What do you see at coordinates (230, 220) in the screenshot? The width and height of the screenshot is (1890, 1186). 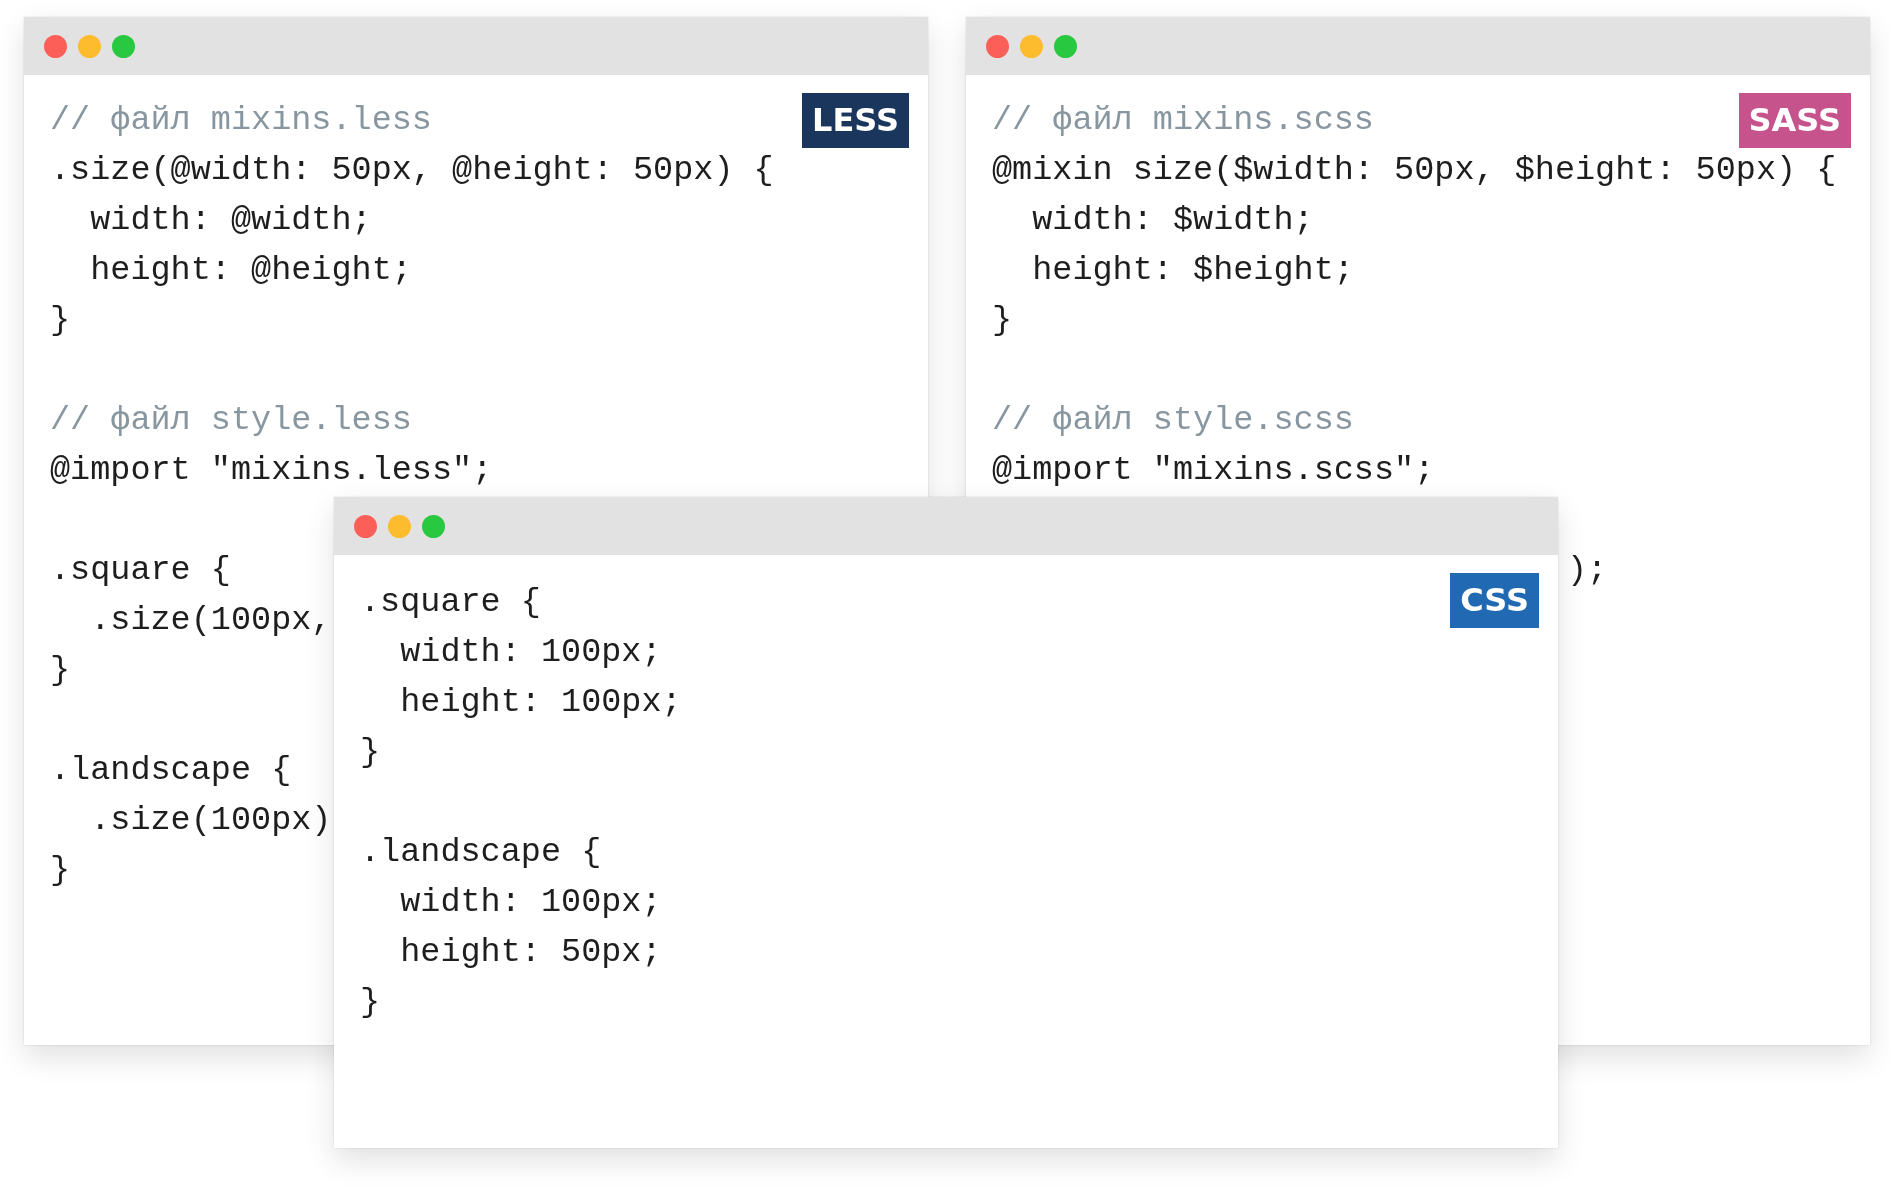 I see `code-line: width: @width;` at bounding box center [230, 220].